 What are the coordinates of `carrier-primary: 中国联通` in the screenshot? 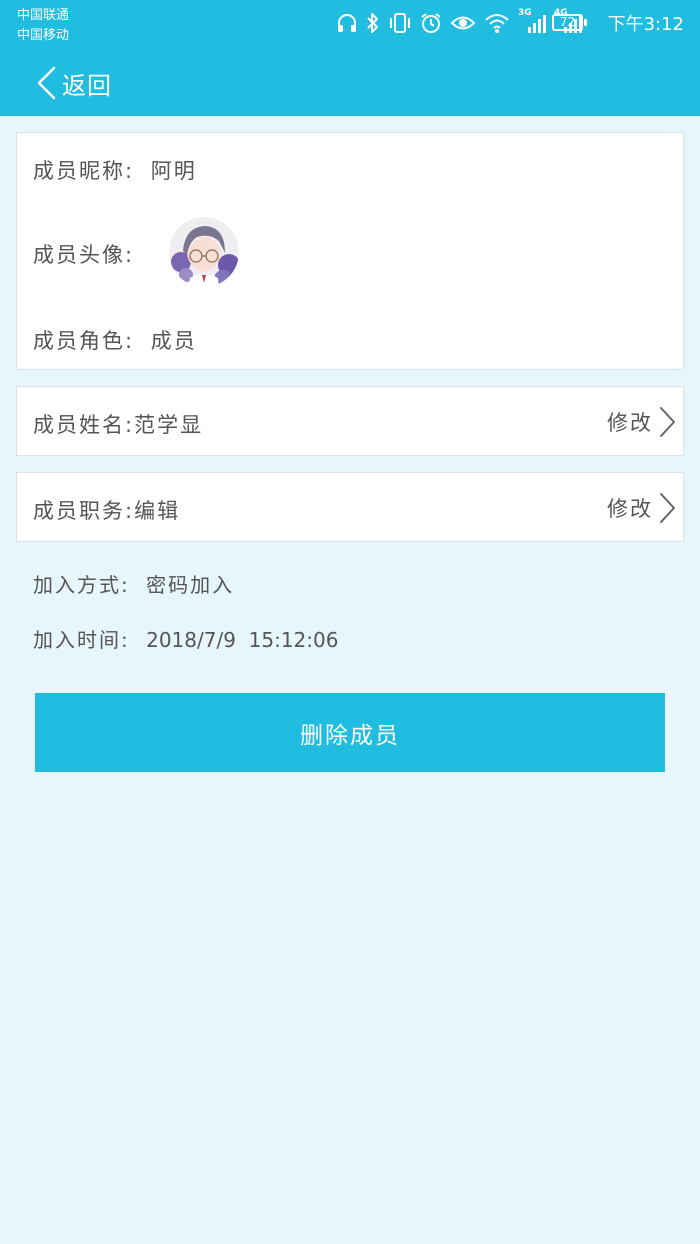 It's located at (43, 15).